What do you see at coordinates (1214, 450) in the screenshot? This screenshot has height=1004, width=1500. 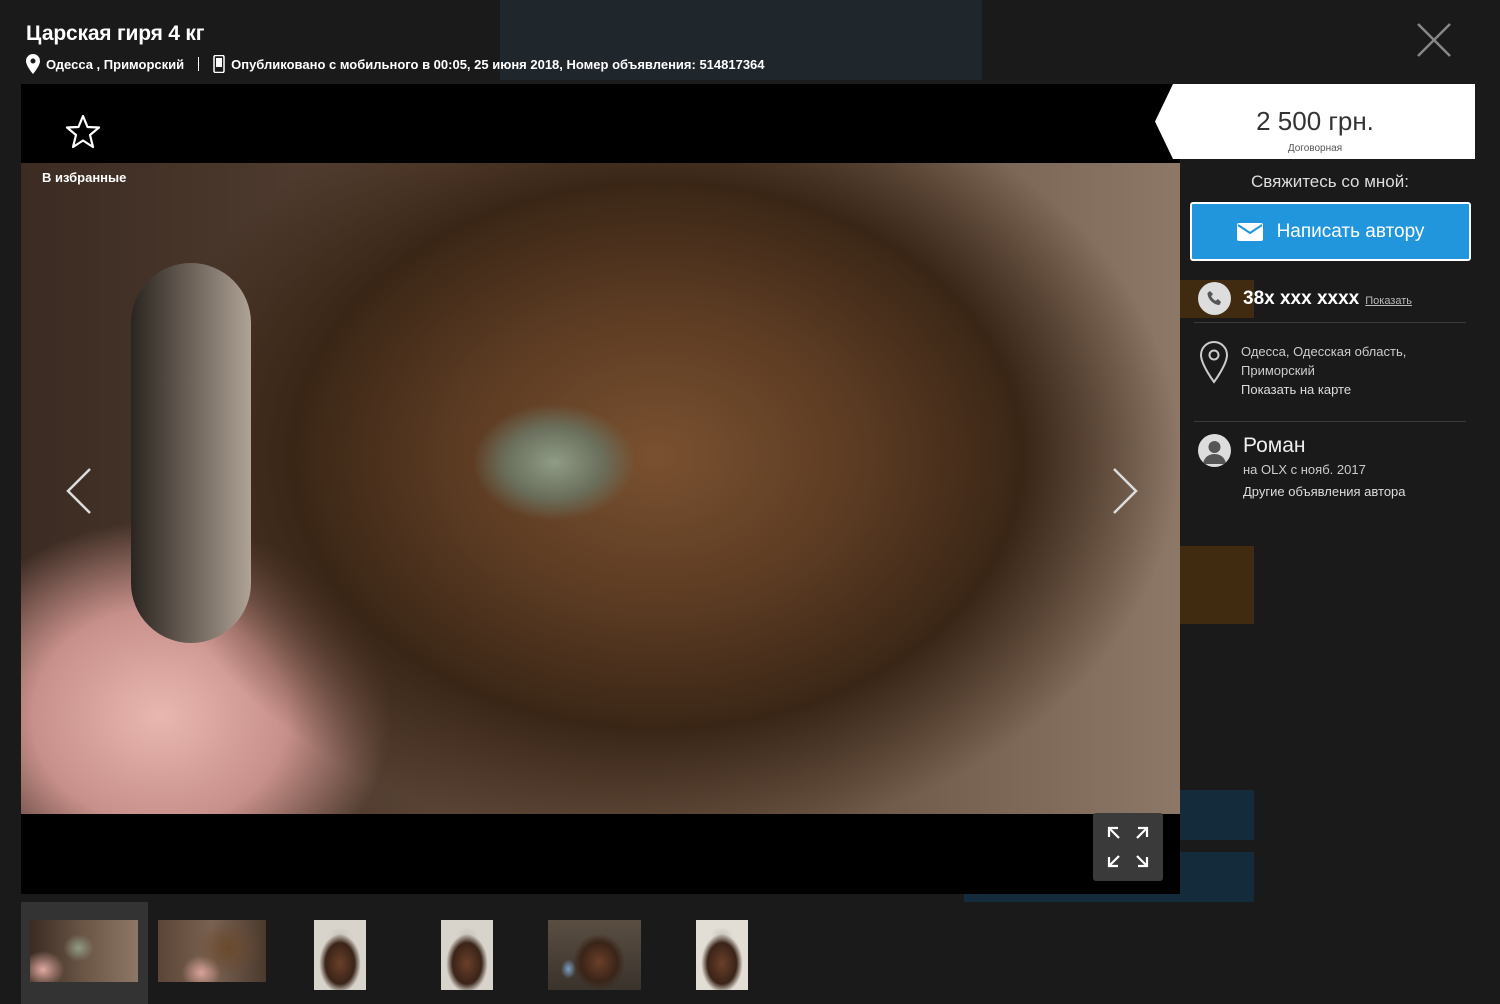 I see `avatar` at bounding box center [1214, 450].